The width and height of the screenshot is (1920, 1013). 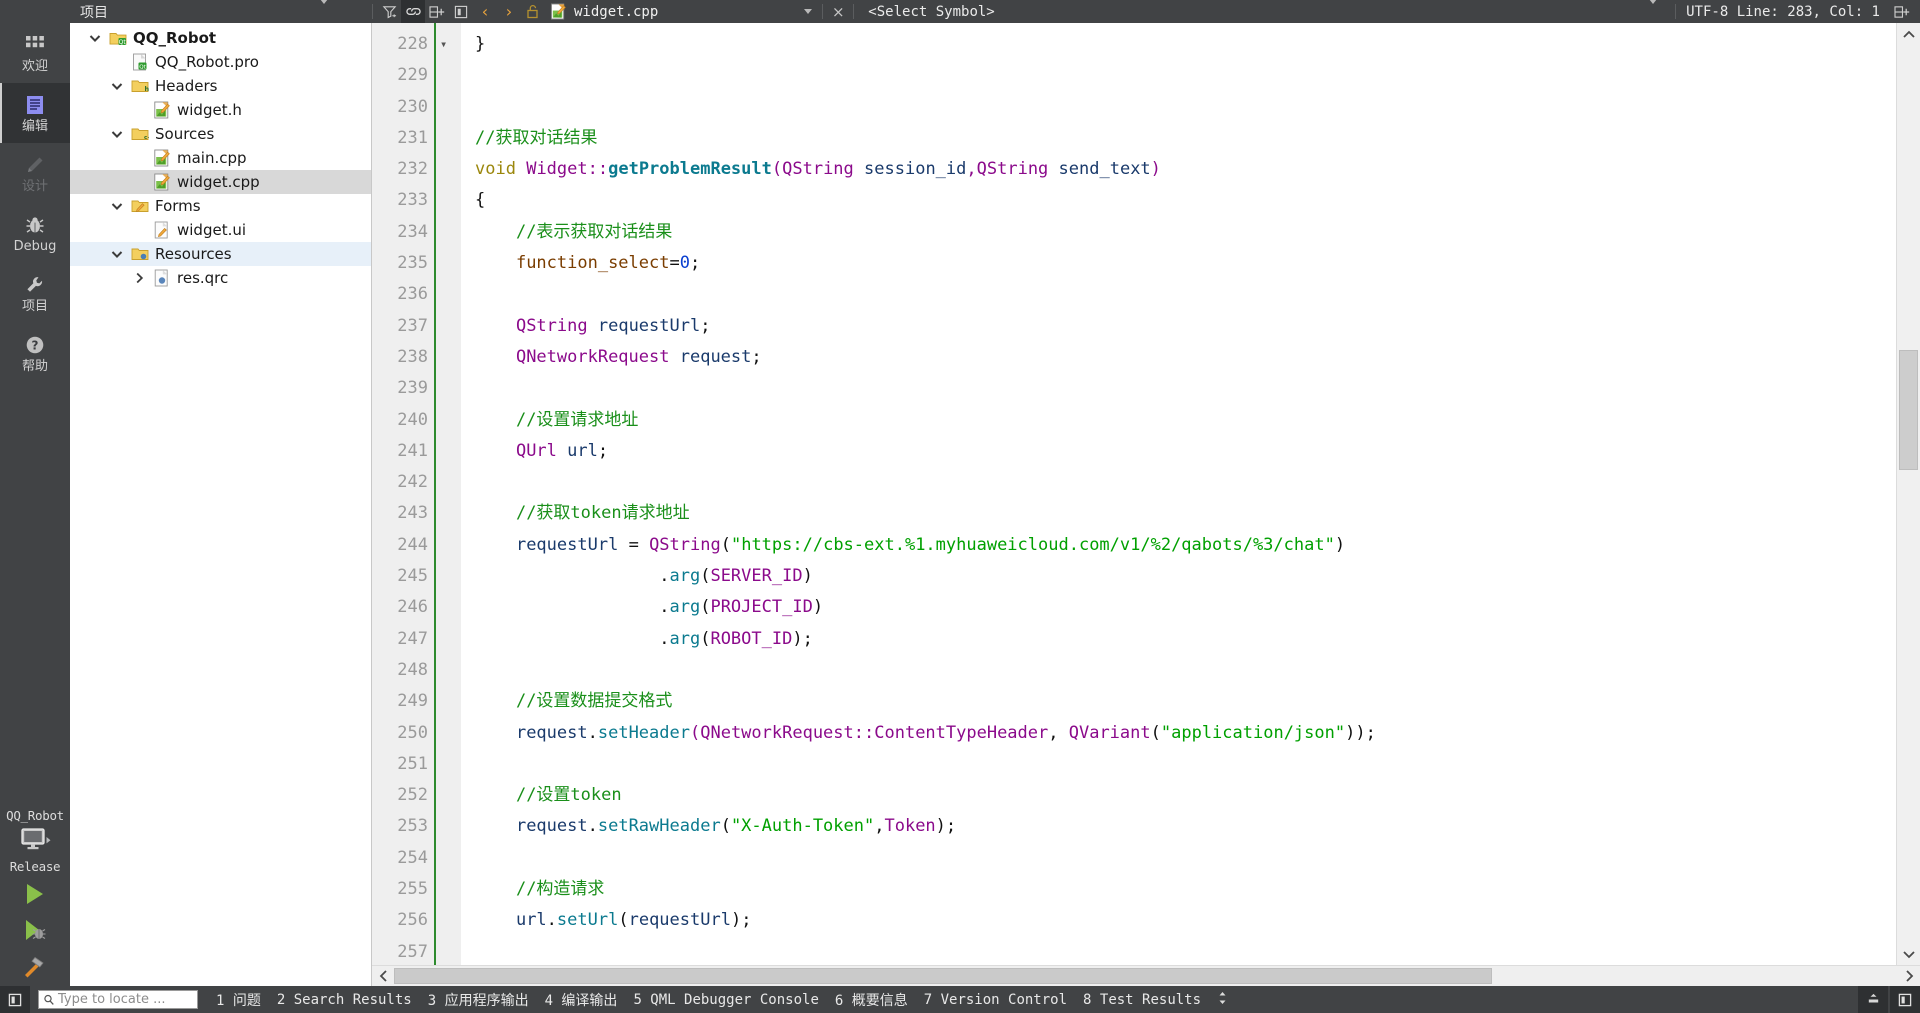 I want to click on fold-marker-column: ▾, so click(x=447, y=494).